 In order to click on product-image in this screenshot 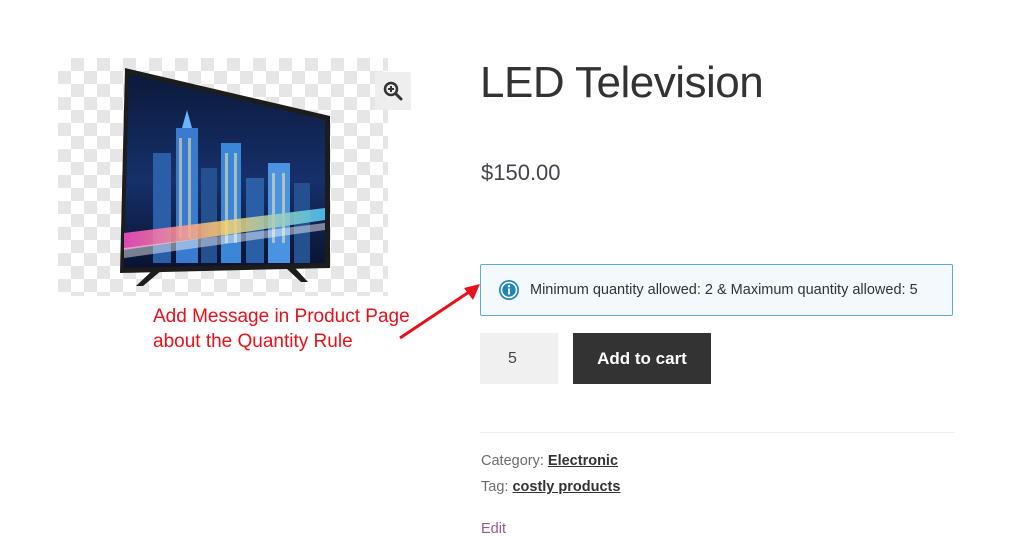, I will do `click(223, 177)`.